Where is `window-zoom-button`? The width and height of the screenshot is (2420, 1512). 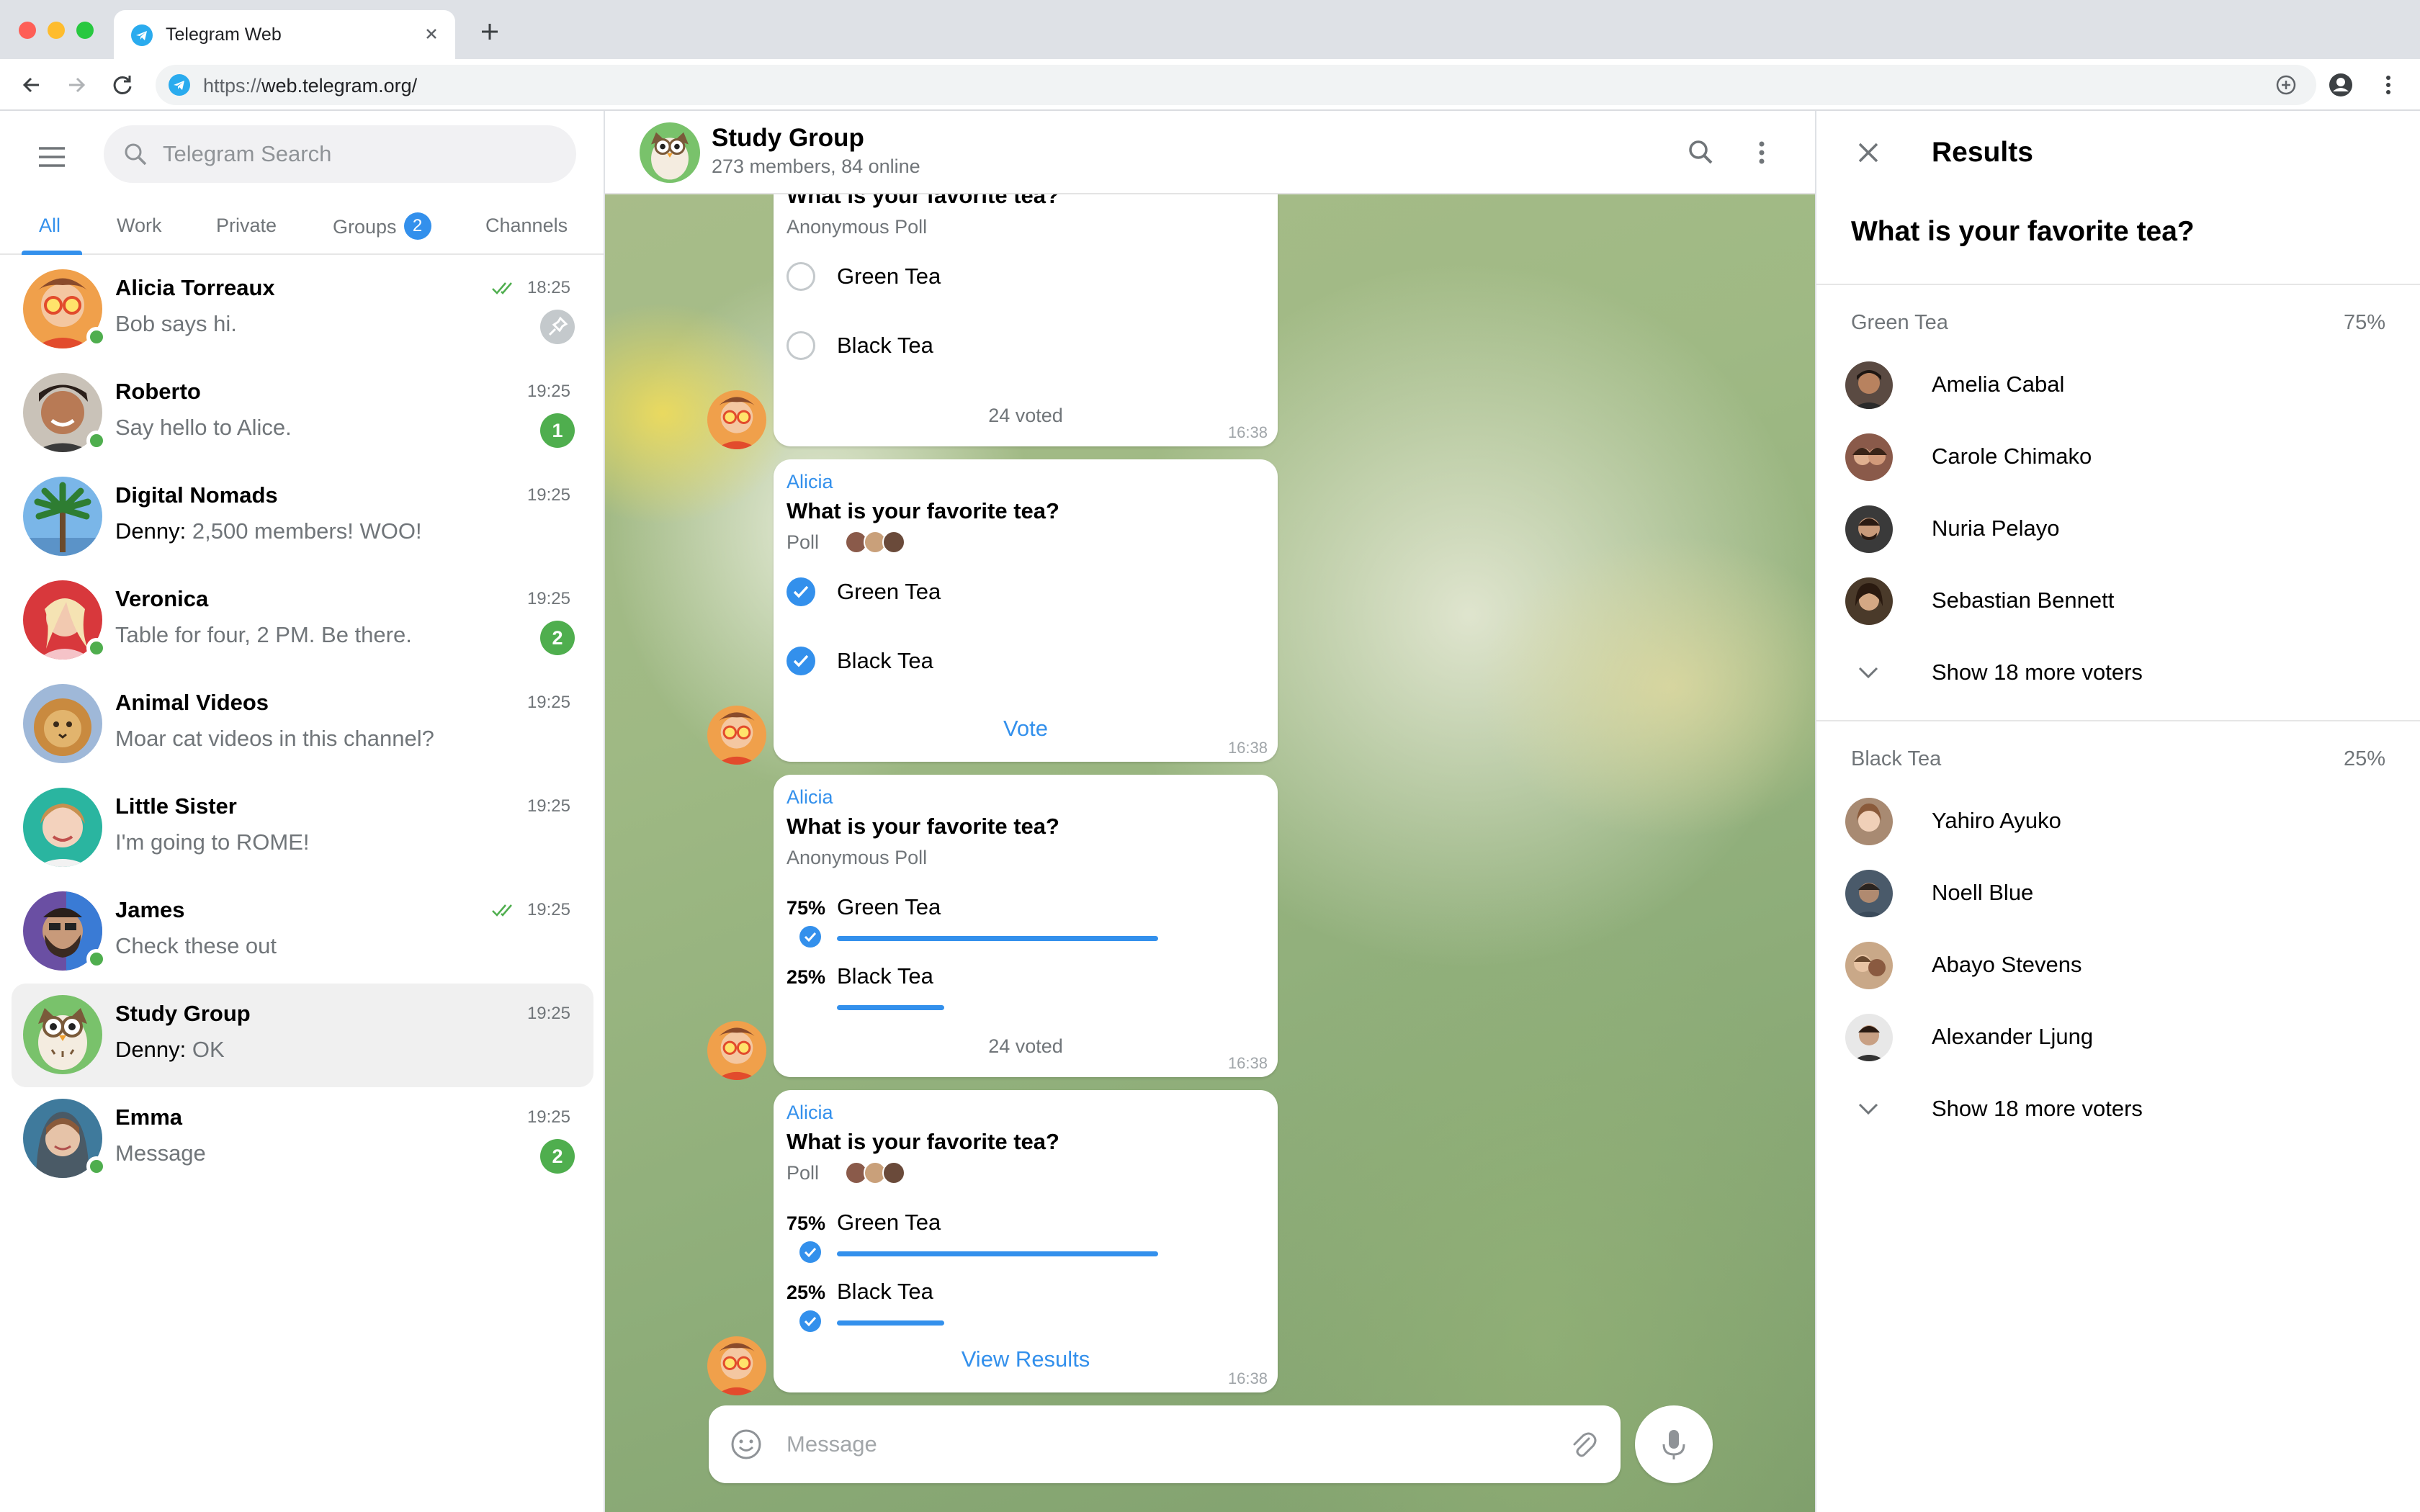 window-zoom-button is located at coordinates (85, 30).